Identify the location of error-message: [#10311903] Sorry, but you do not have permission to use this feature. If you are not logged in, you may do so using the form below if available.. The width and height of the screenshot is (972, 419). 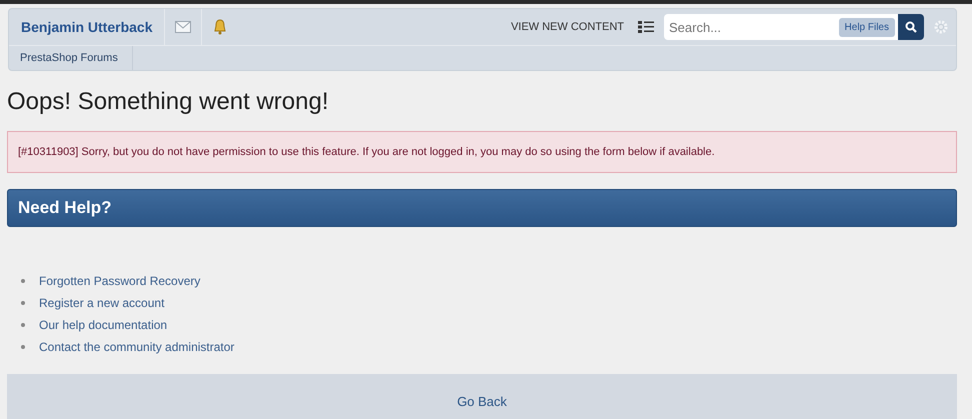
(482, 152).